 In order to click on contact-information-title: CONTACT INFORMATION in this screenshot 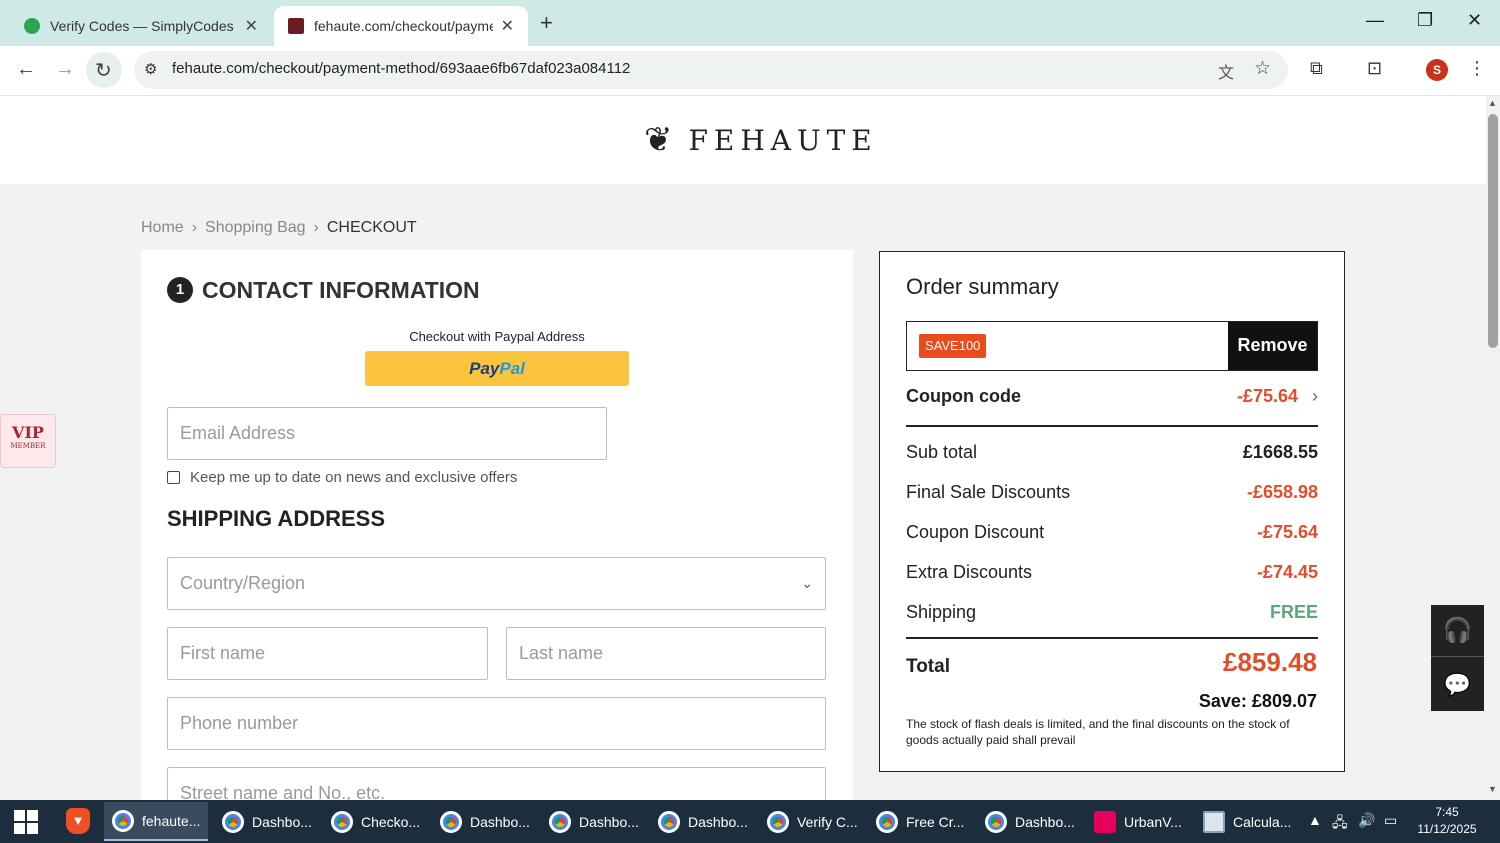, I will do `click(341, 290)`.